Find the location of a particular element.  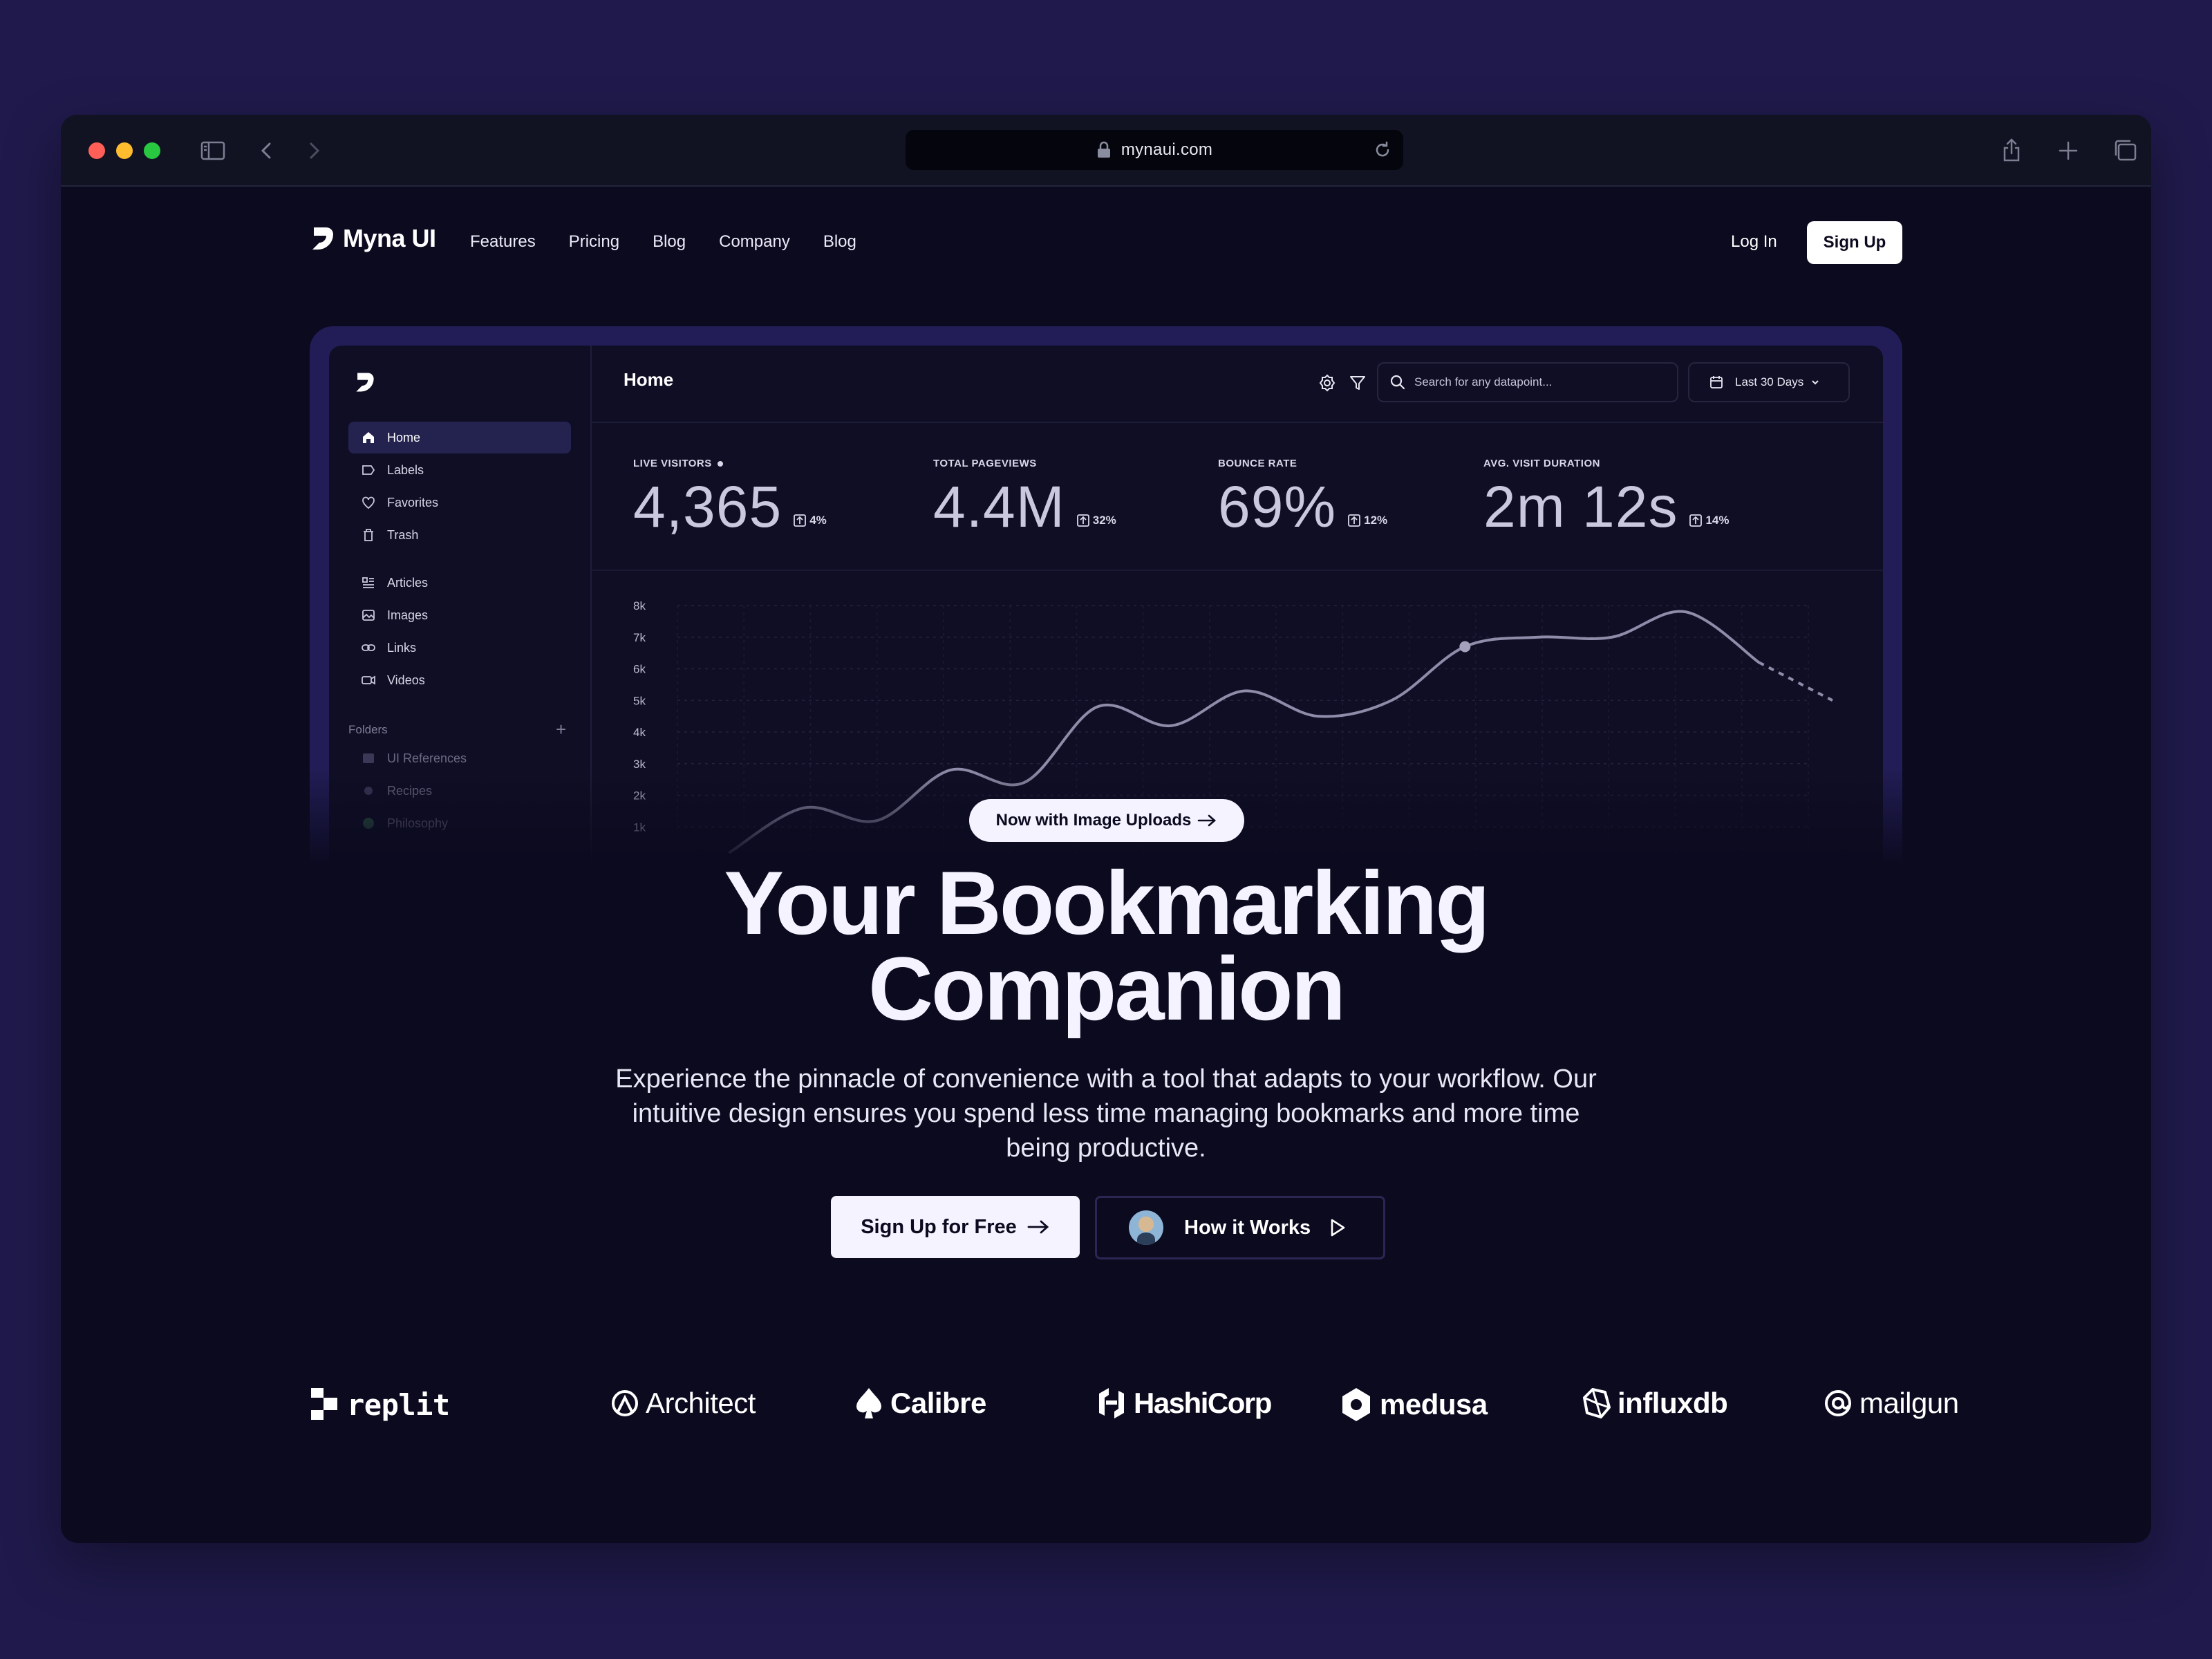

add-folder-icon: + is located at coordinates (561, 730).